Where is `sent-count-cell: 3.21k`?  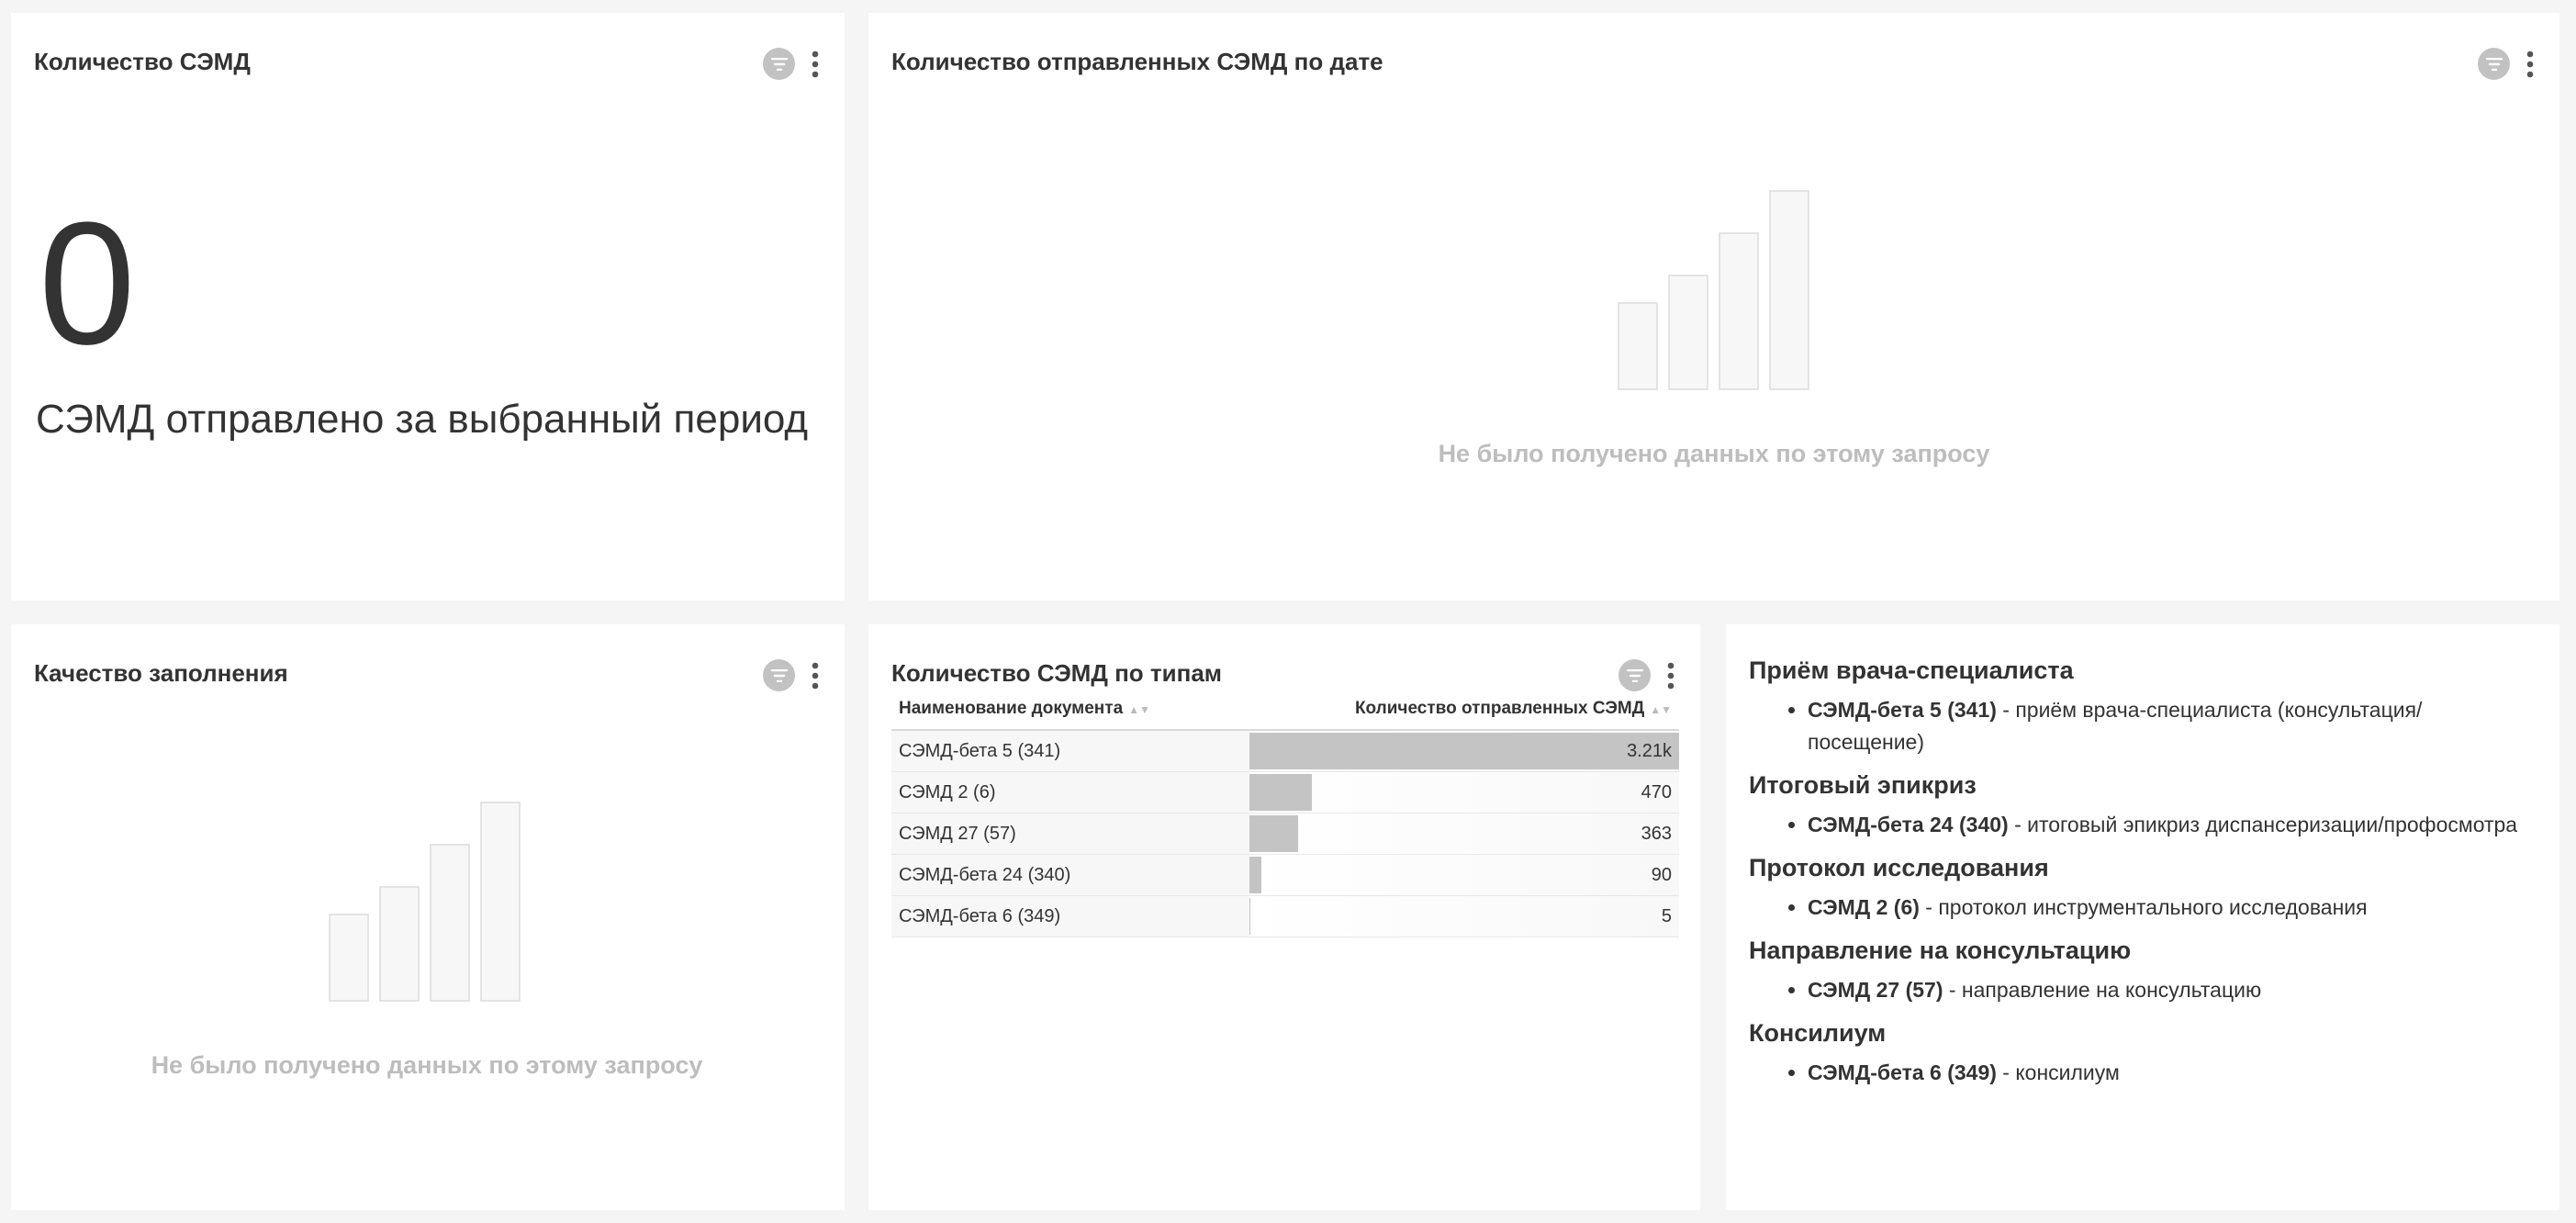
sent-count-cell: 3.21k is located at coordinates (1464, 751).